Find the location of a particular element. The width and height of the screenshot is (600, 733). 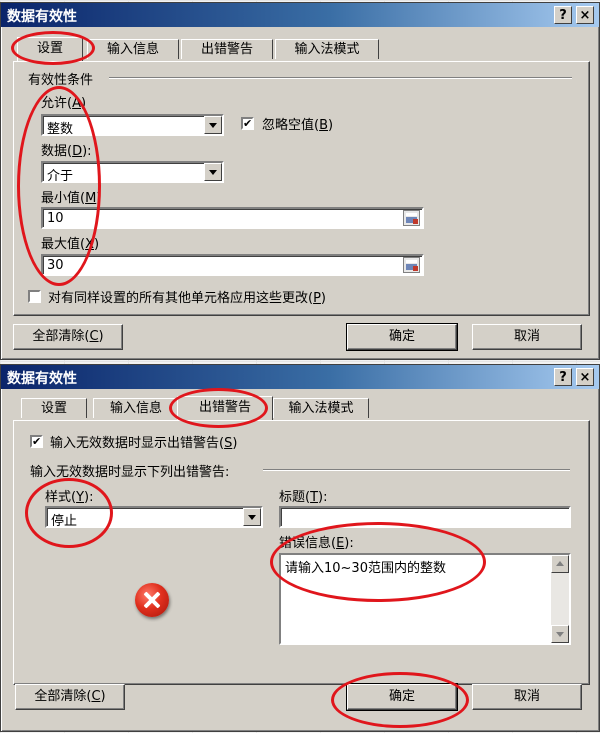

apply-all-label: 对有同样设置的所有其他单元格应用这些更改(P) is located at coordinates (187, 298).